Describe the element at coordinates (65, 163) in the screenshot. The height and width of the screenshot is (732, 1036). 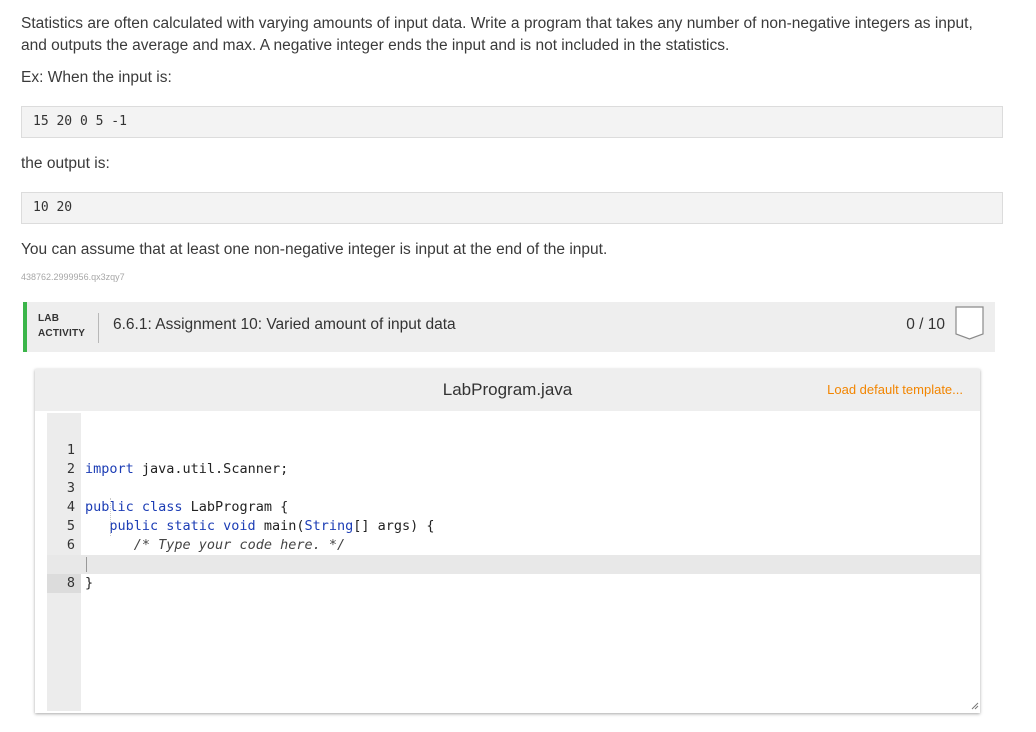
I see `output-label: the output is:` at that location.